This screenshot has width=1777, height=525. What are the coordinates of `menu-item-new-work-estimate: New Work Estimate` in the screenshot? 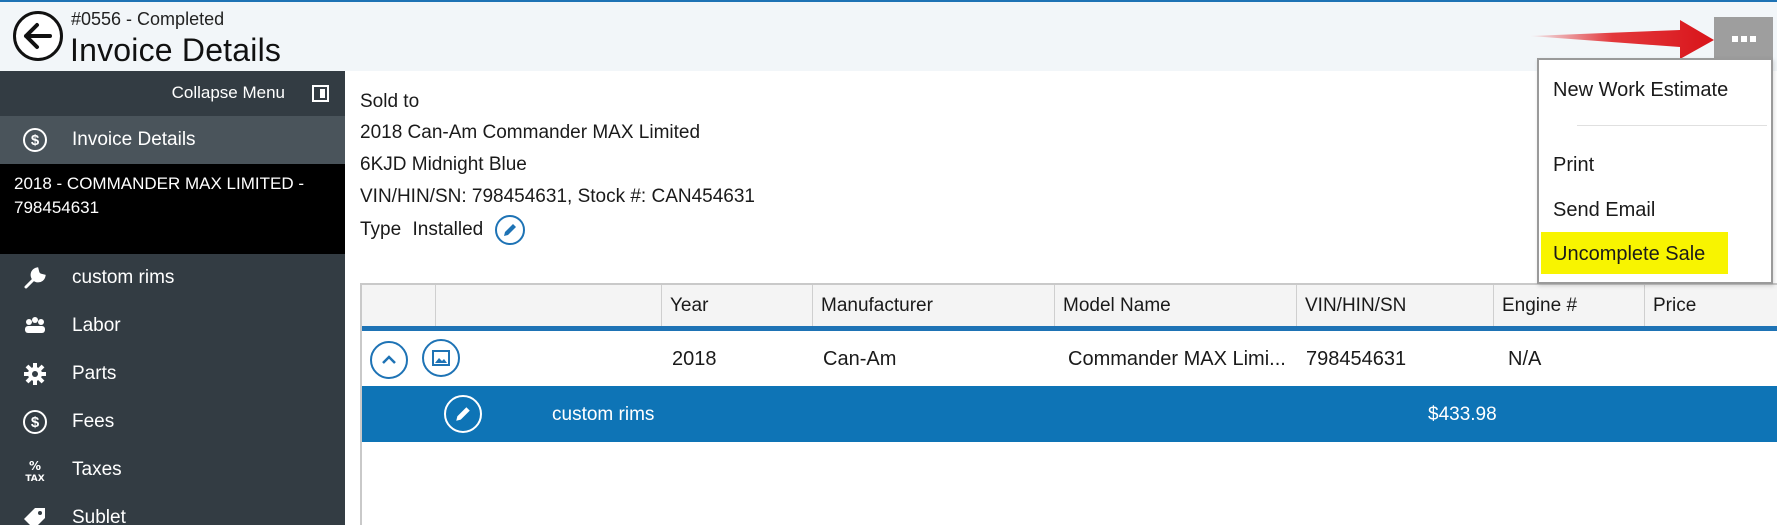 It's located at (1640, 90).